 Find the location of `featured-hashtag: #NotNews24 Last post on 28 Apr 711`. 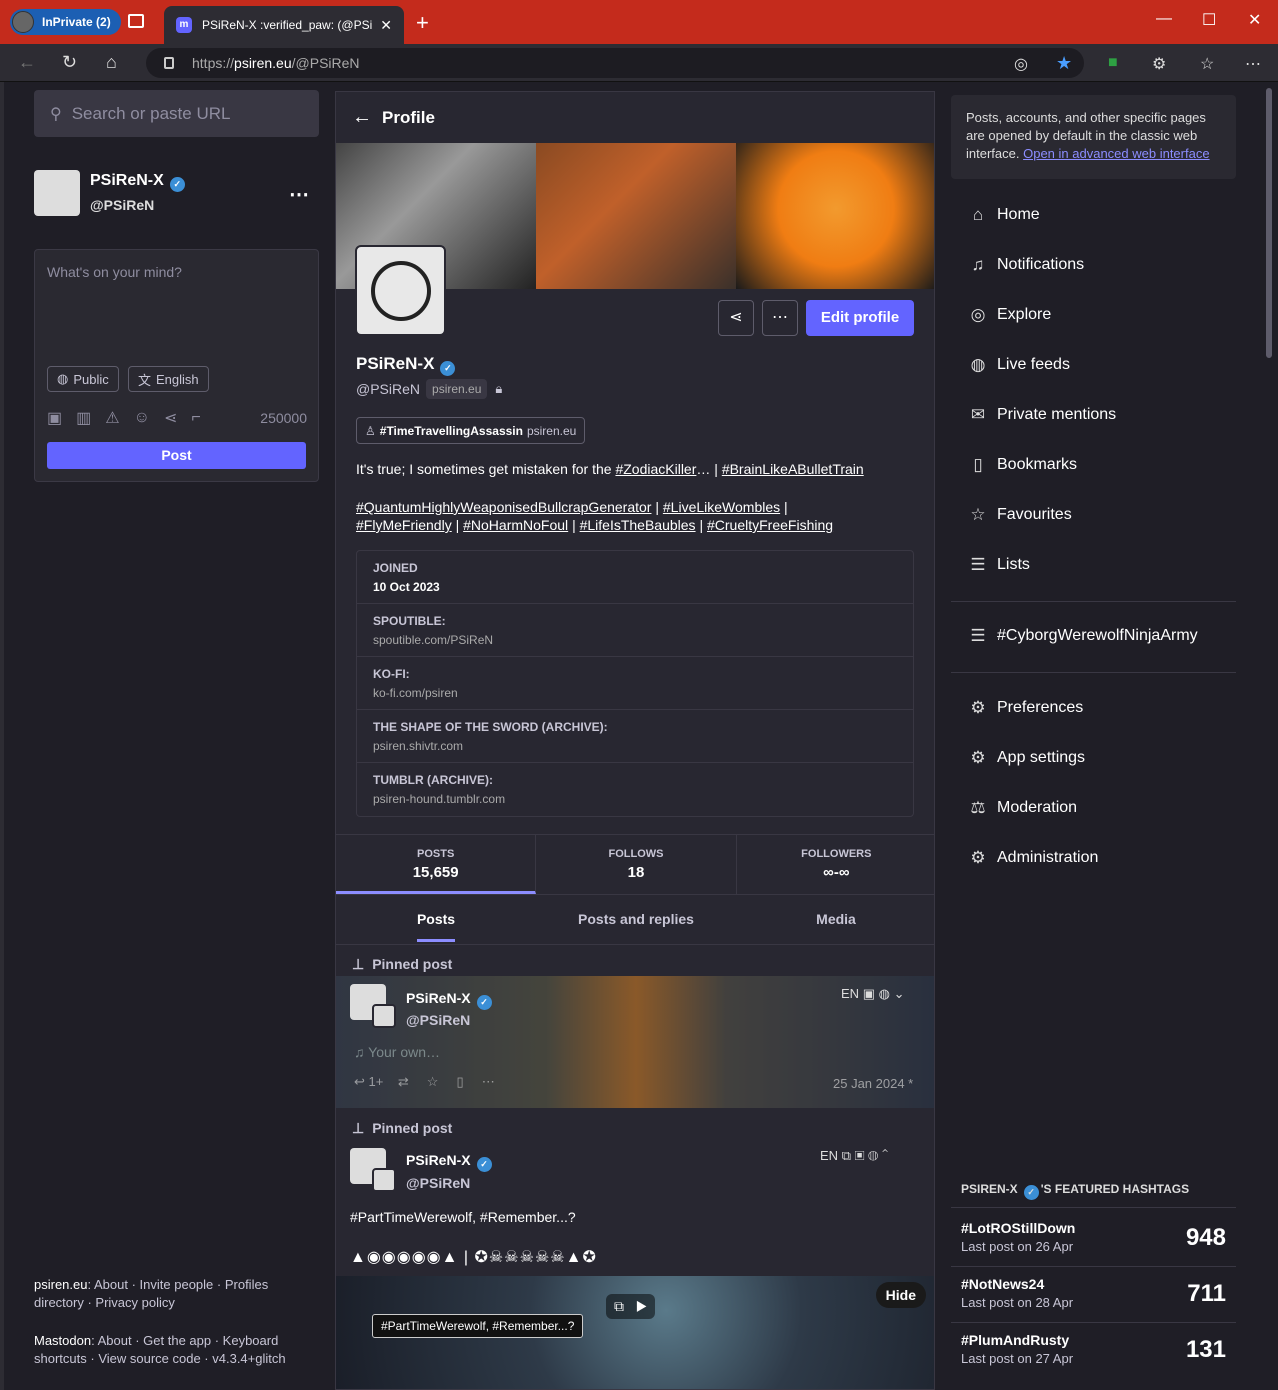

featured-hashtag: #NotNews24 Last post on 28 Apr 711 is located at coordinates (1093, 1293).